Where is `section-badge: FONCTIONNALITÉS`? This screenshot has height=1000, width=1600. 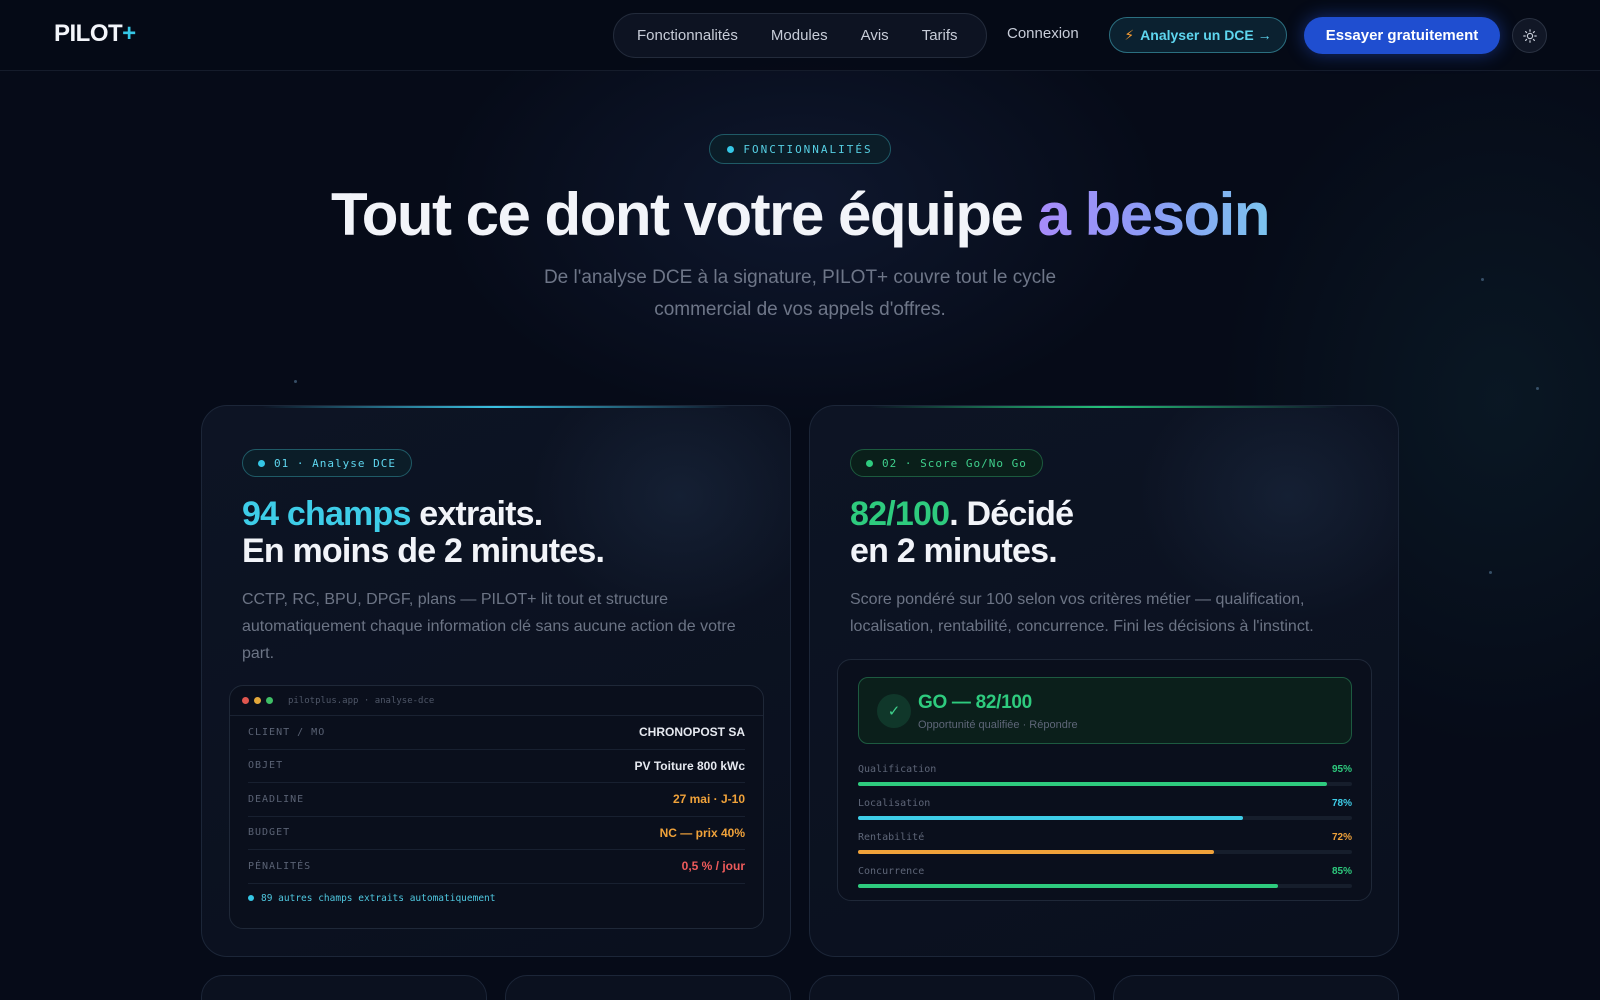 section-badge: FONCTIONNALITÉS is located at coordinates (800, 149).